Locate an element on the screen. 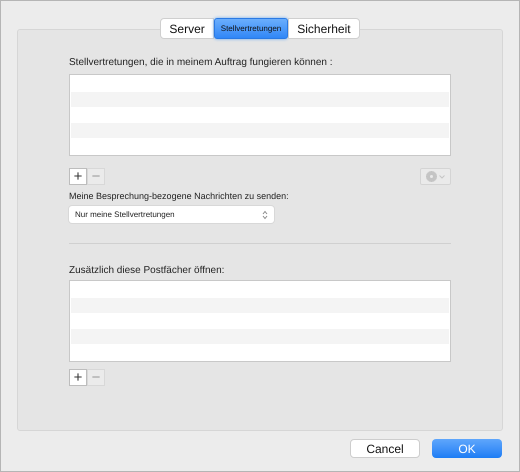  section-label: Zusätzlich diese Postfächer öffnen: is located at coordinates (147, 271).